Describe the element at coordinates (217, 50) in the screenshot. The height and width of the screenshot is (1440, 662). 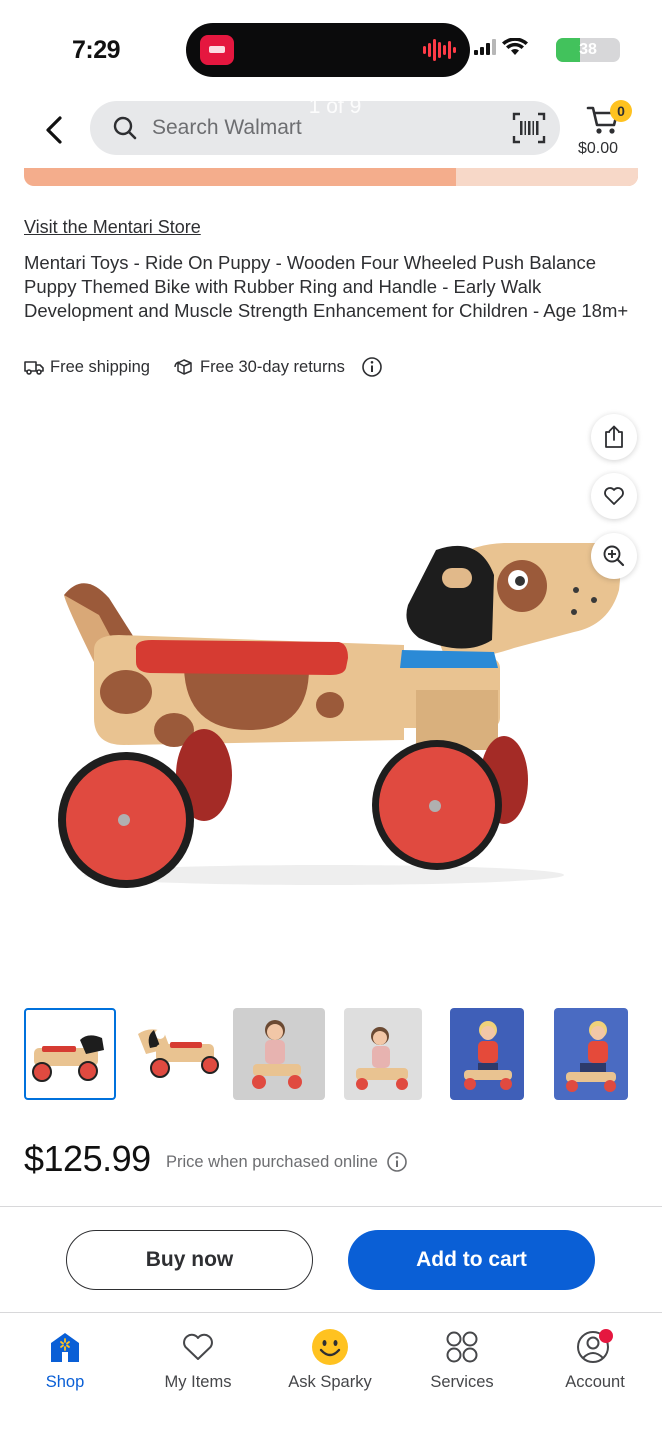
I see `recording-app-icon` at that location.